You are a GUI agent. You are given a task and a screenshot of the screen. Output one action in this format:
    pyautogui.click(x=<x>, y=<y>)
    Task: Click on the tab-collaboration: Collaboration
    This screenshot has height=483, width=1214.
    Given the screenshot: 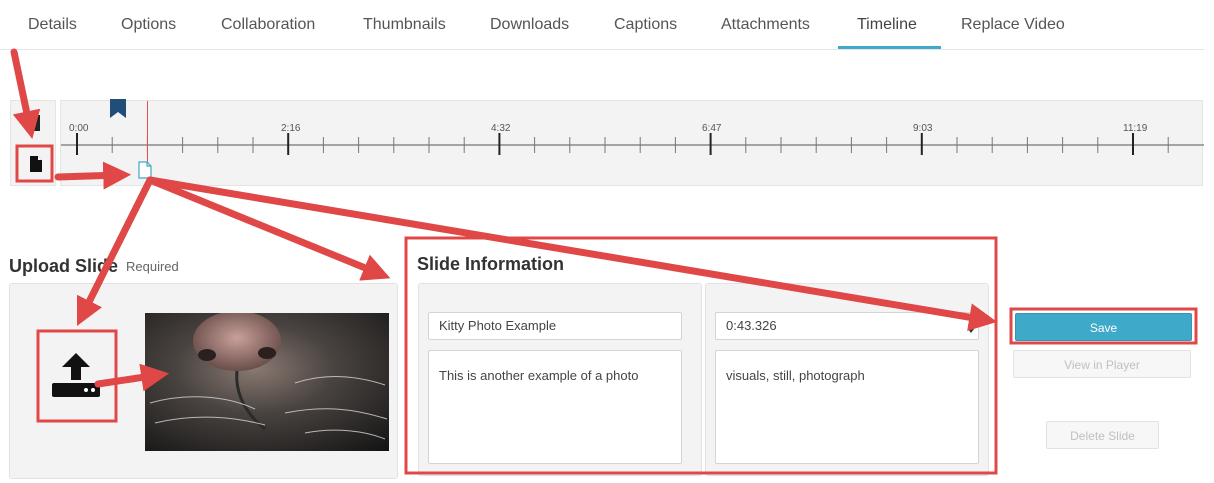 What is the action you would take?
    pyautogui.click(x=268, y=25)
    